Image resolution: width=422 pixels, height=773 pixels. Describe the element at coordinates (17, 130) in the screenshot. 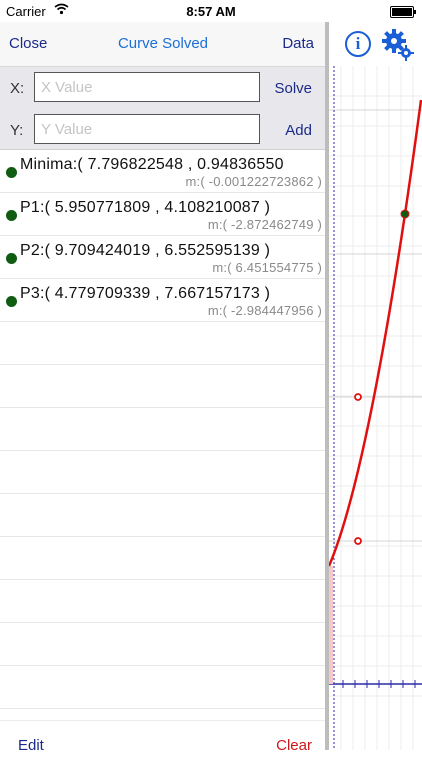

I see `y-label: Y:` at that location.